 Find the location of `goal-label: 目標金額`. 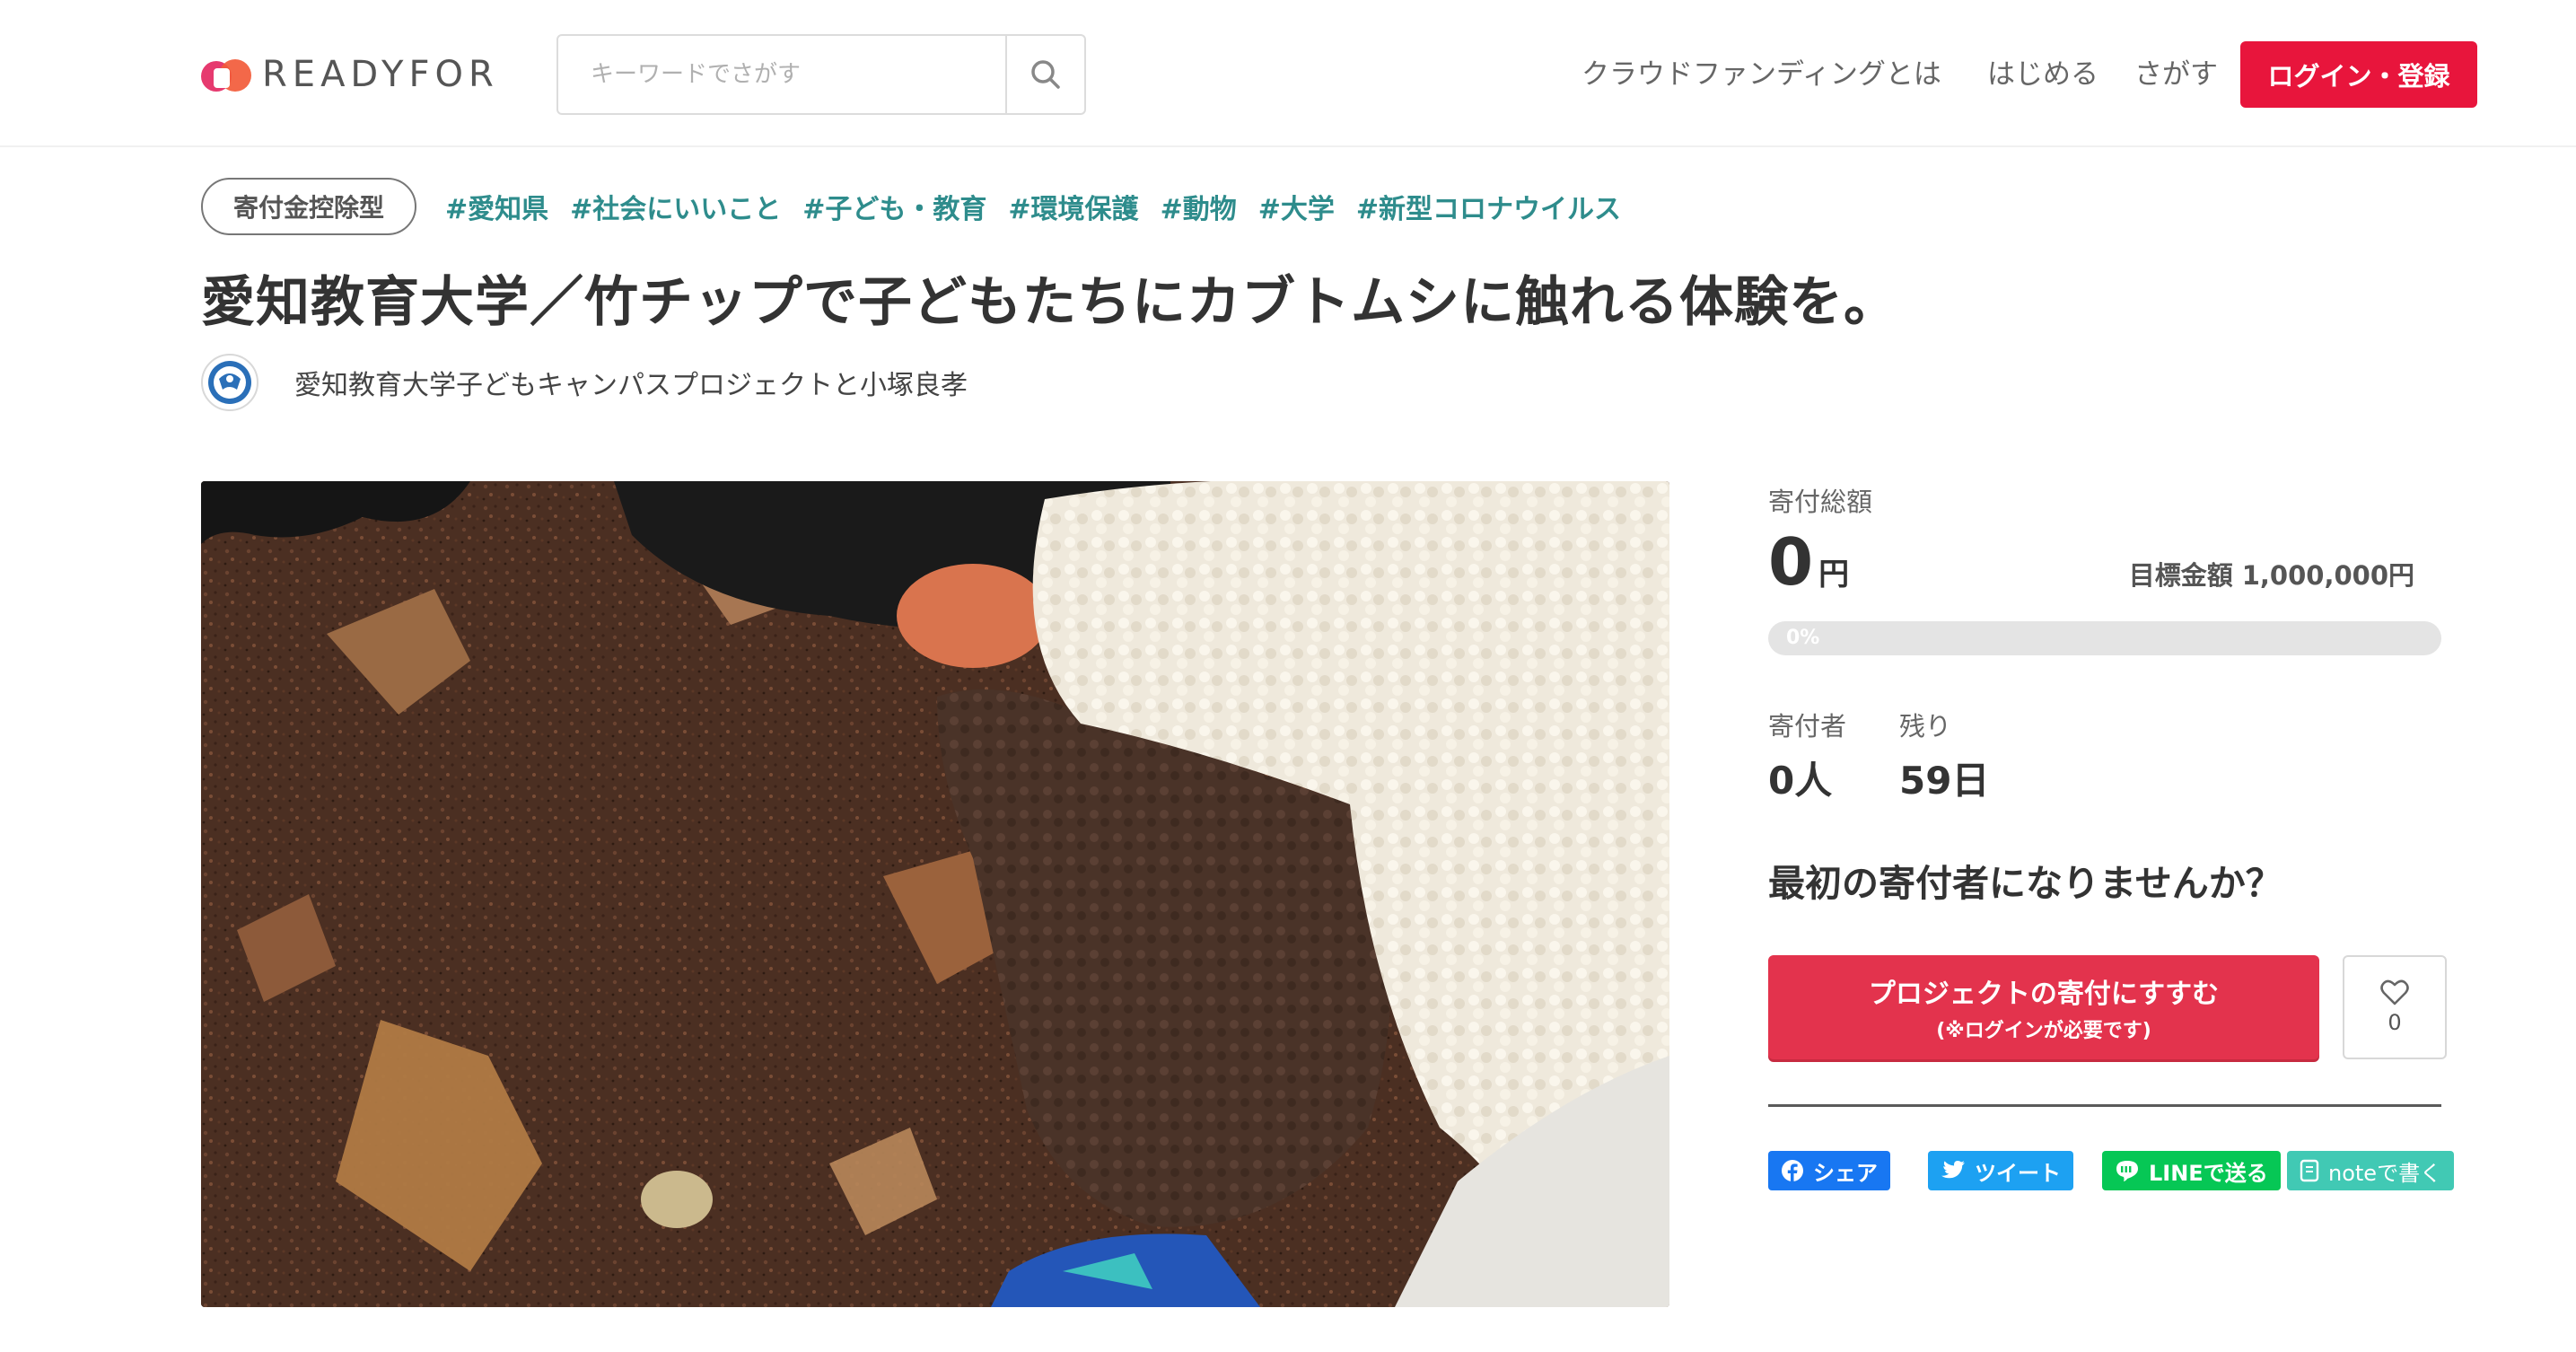

goal-label: 目標金額 is located at coordinates (2180, 575).